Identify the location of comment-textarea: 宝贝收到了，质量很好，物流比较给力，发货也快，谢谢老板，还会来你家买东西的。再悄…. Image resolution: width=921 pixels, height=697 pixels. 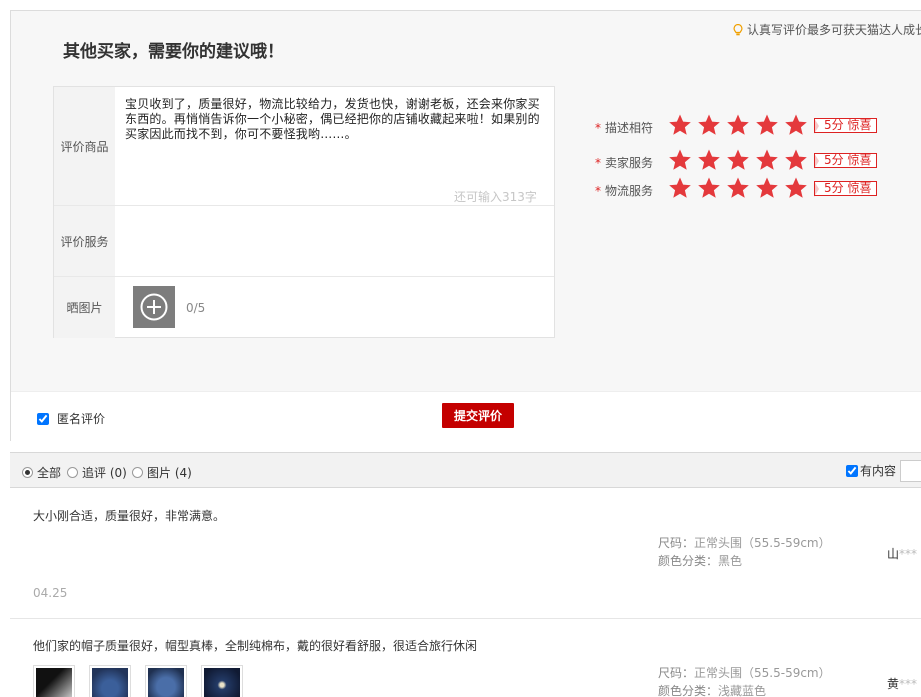
(337, 119).